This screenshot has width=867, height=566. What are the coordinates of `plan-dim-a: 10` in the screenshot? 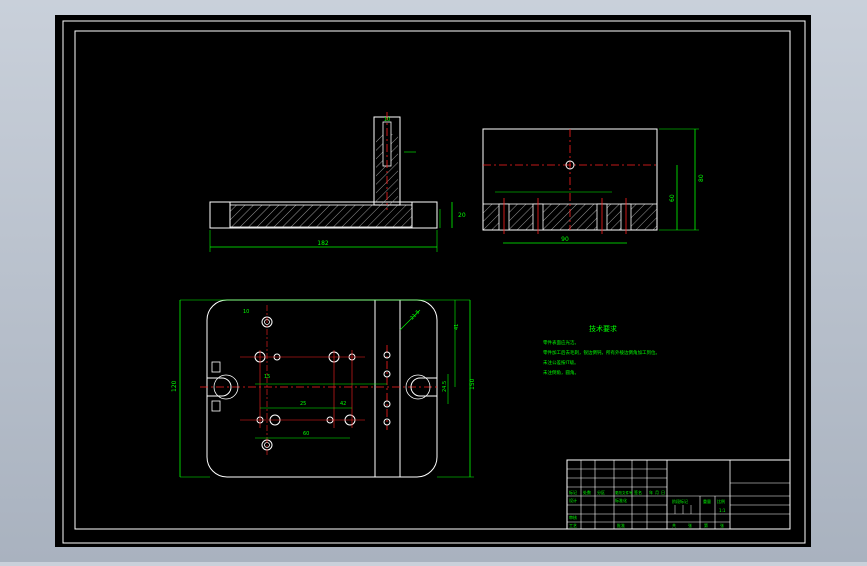 It's located at (246, 312).